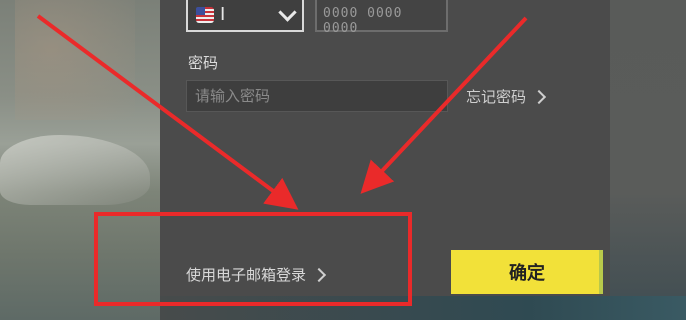 Image resolution: width=686 pixels, height=320 pixels. Describe the element at coordinates (444, 105) in the screenshot. I see `annotation-arrow` at that location.